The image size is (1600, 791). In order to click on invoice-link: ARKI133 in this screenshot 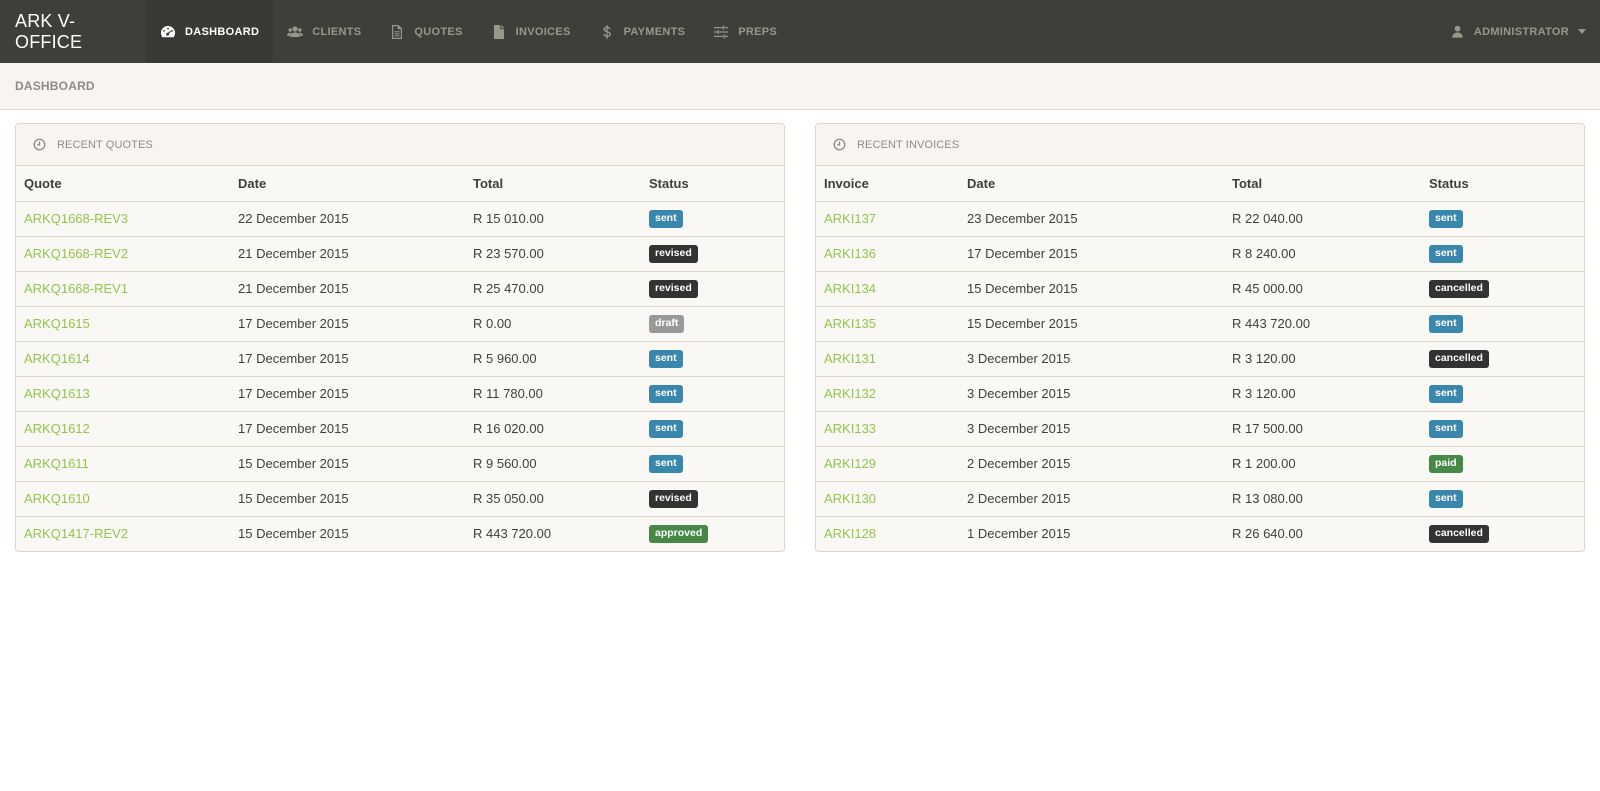, I will do `click(850, 428)`.